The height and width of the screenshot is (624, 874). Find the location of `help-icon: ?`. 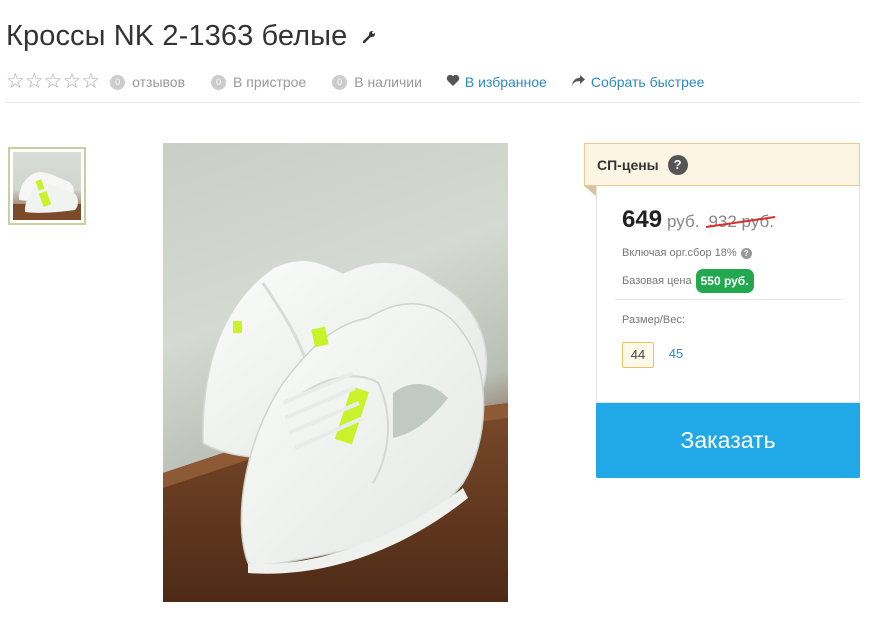

help-icon: ? is located at coordinates (677, 164).